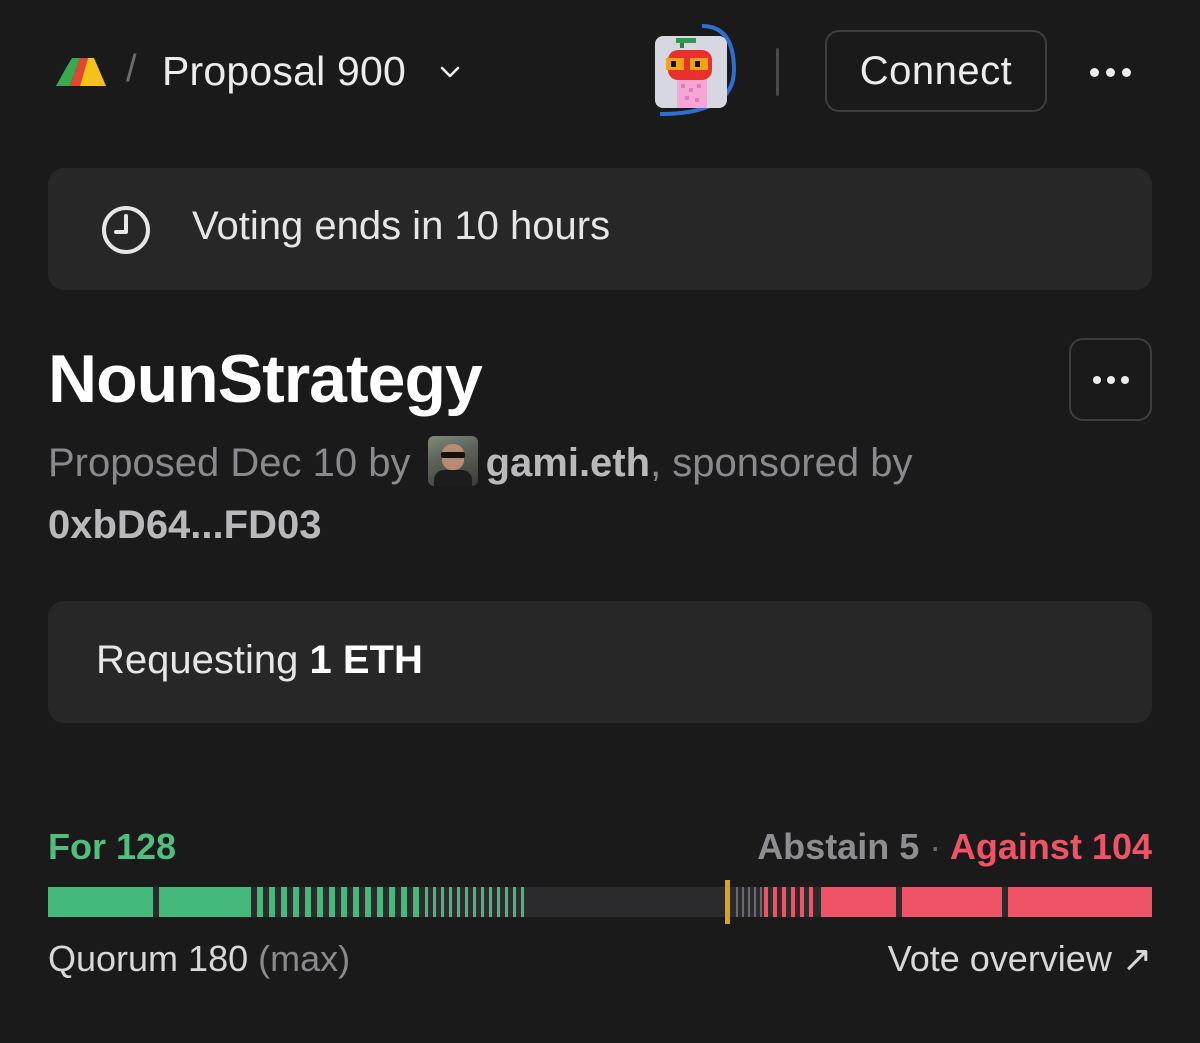  Describe the element at coordinates (1050, 846) in the screenshot. I see `against-votes-label: Against 104` at that location.